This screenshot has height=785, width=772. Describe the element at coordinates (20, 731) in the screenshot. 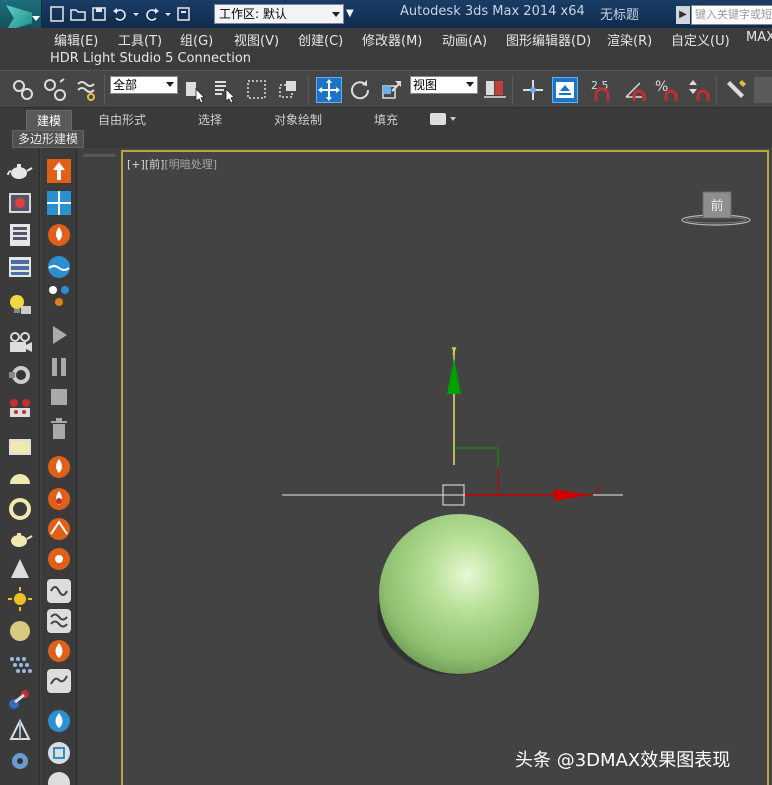

I see `biped-icon` at that location.